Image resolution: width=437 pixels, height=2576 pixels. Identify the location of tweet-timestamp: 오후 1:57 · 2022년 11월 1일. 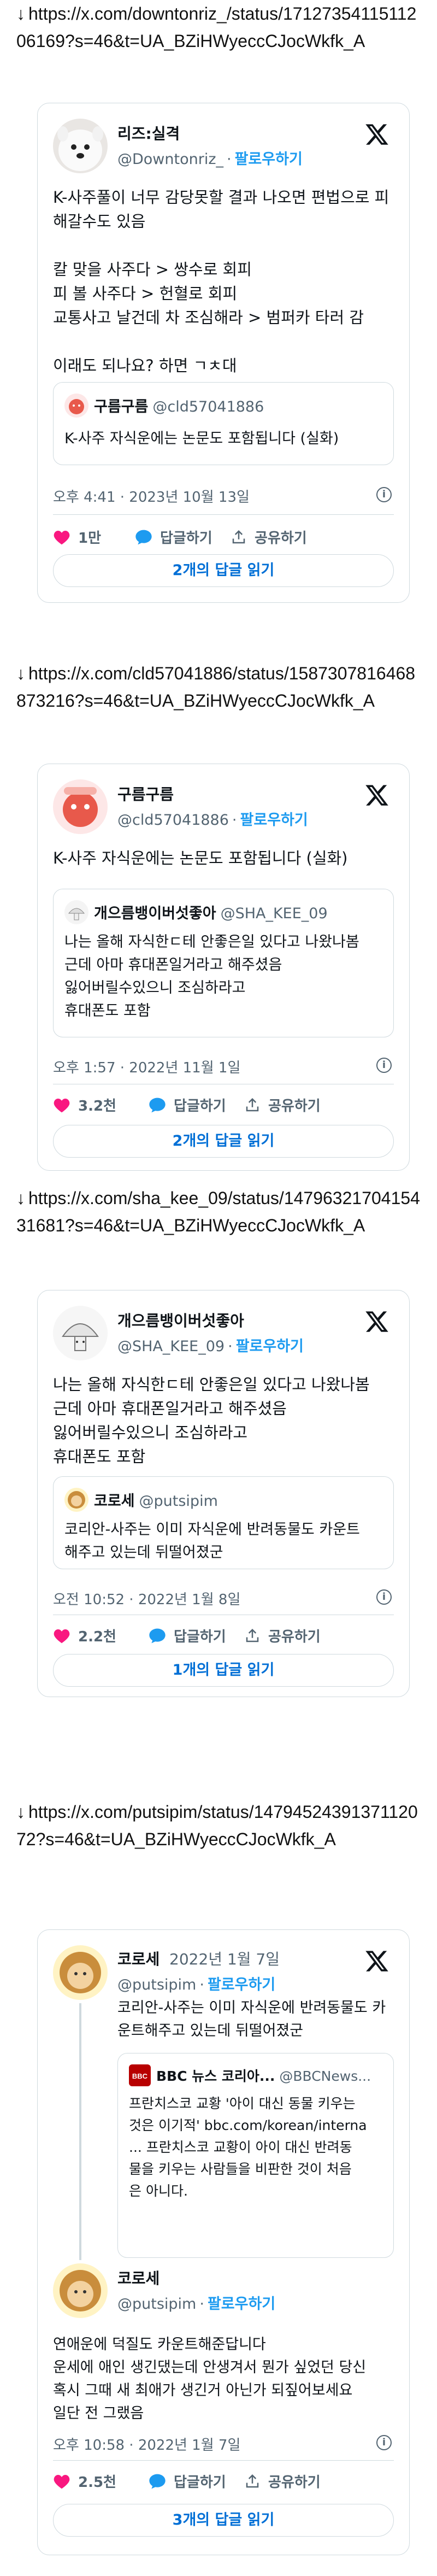
(146, 1067).